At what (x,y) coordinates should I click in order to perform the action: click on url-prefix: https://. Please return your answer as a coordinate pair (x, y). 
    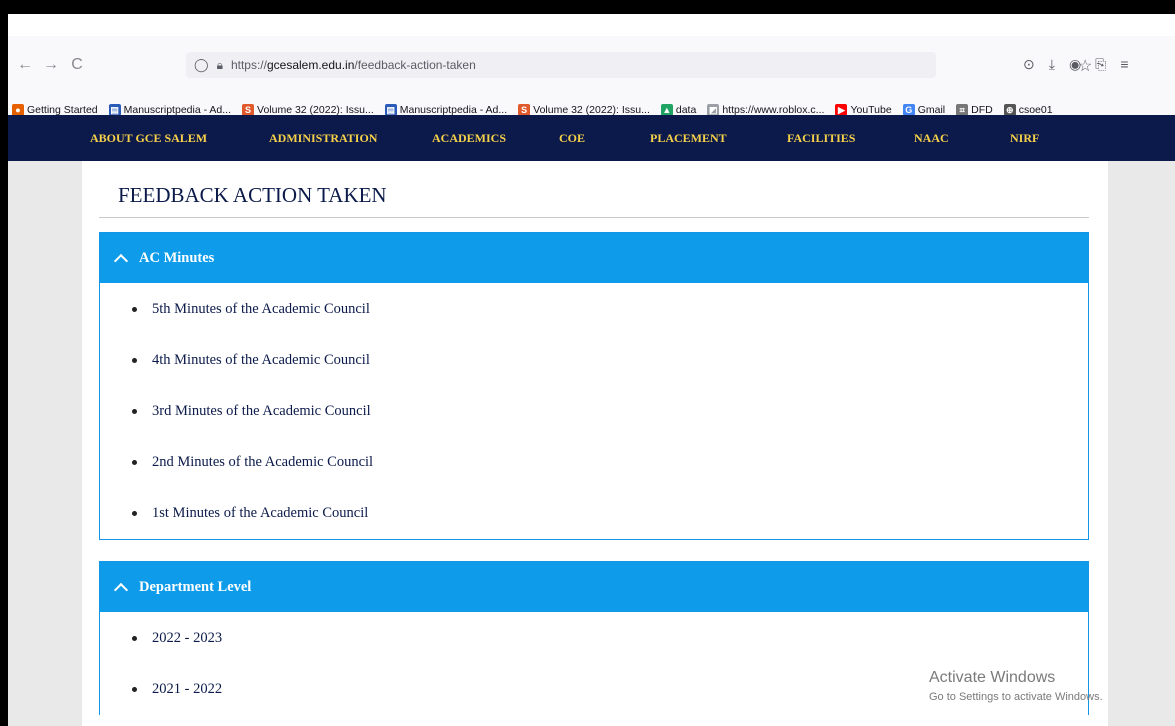
    Looking at the image, I should click on (248, 65).